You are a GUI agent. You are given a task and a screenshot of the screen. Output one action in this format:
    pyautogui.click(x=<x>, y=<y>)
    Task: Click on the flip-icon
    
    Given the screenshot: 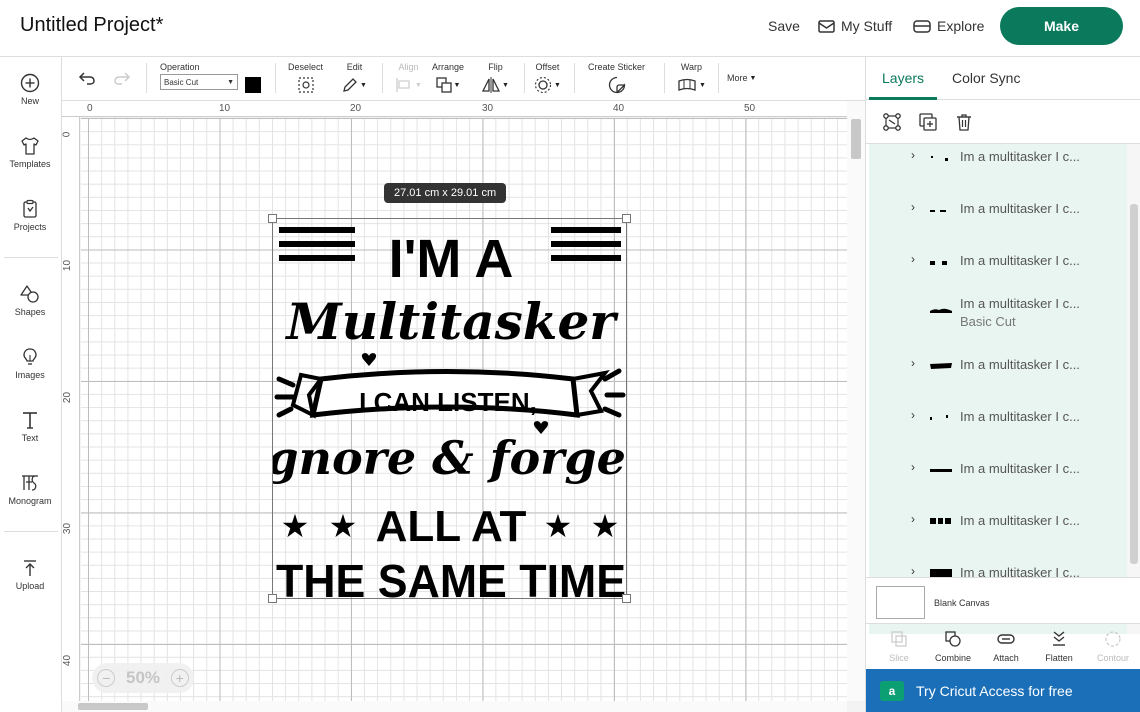 What is the action you would take?
    pyautogui.click(x=491, y=85)
    